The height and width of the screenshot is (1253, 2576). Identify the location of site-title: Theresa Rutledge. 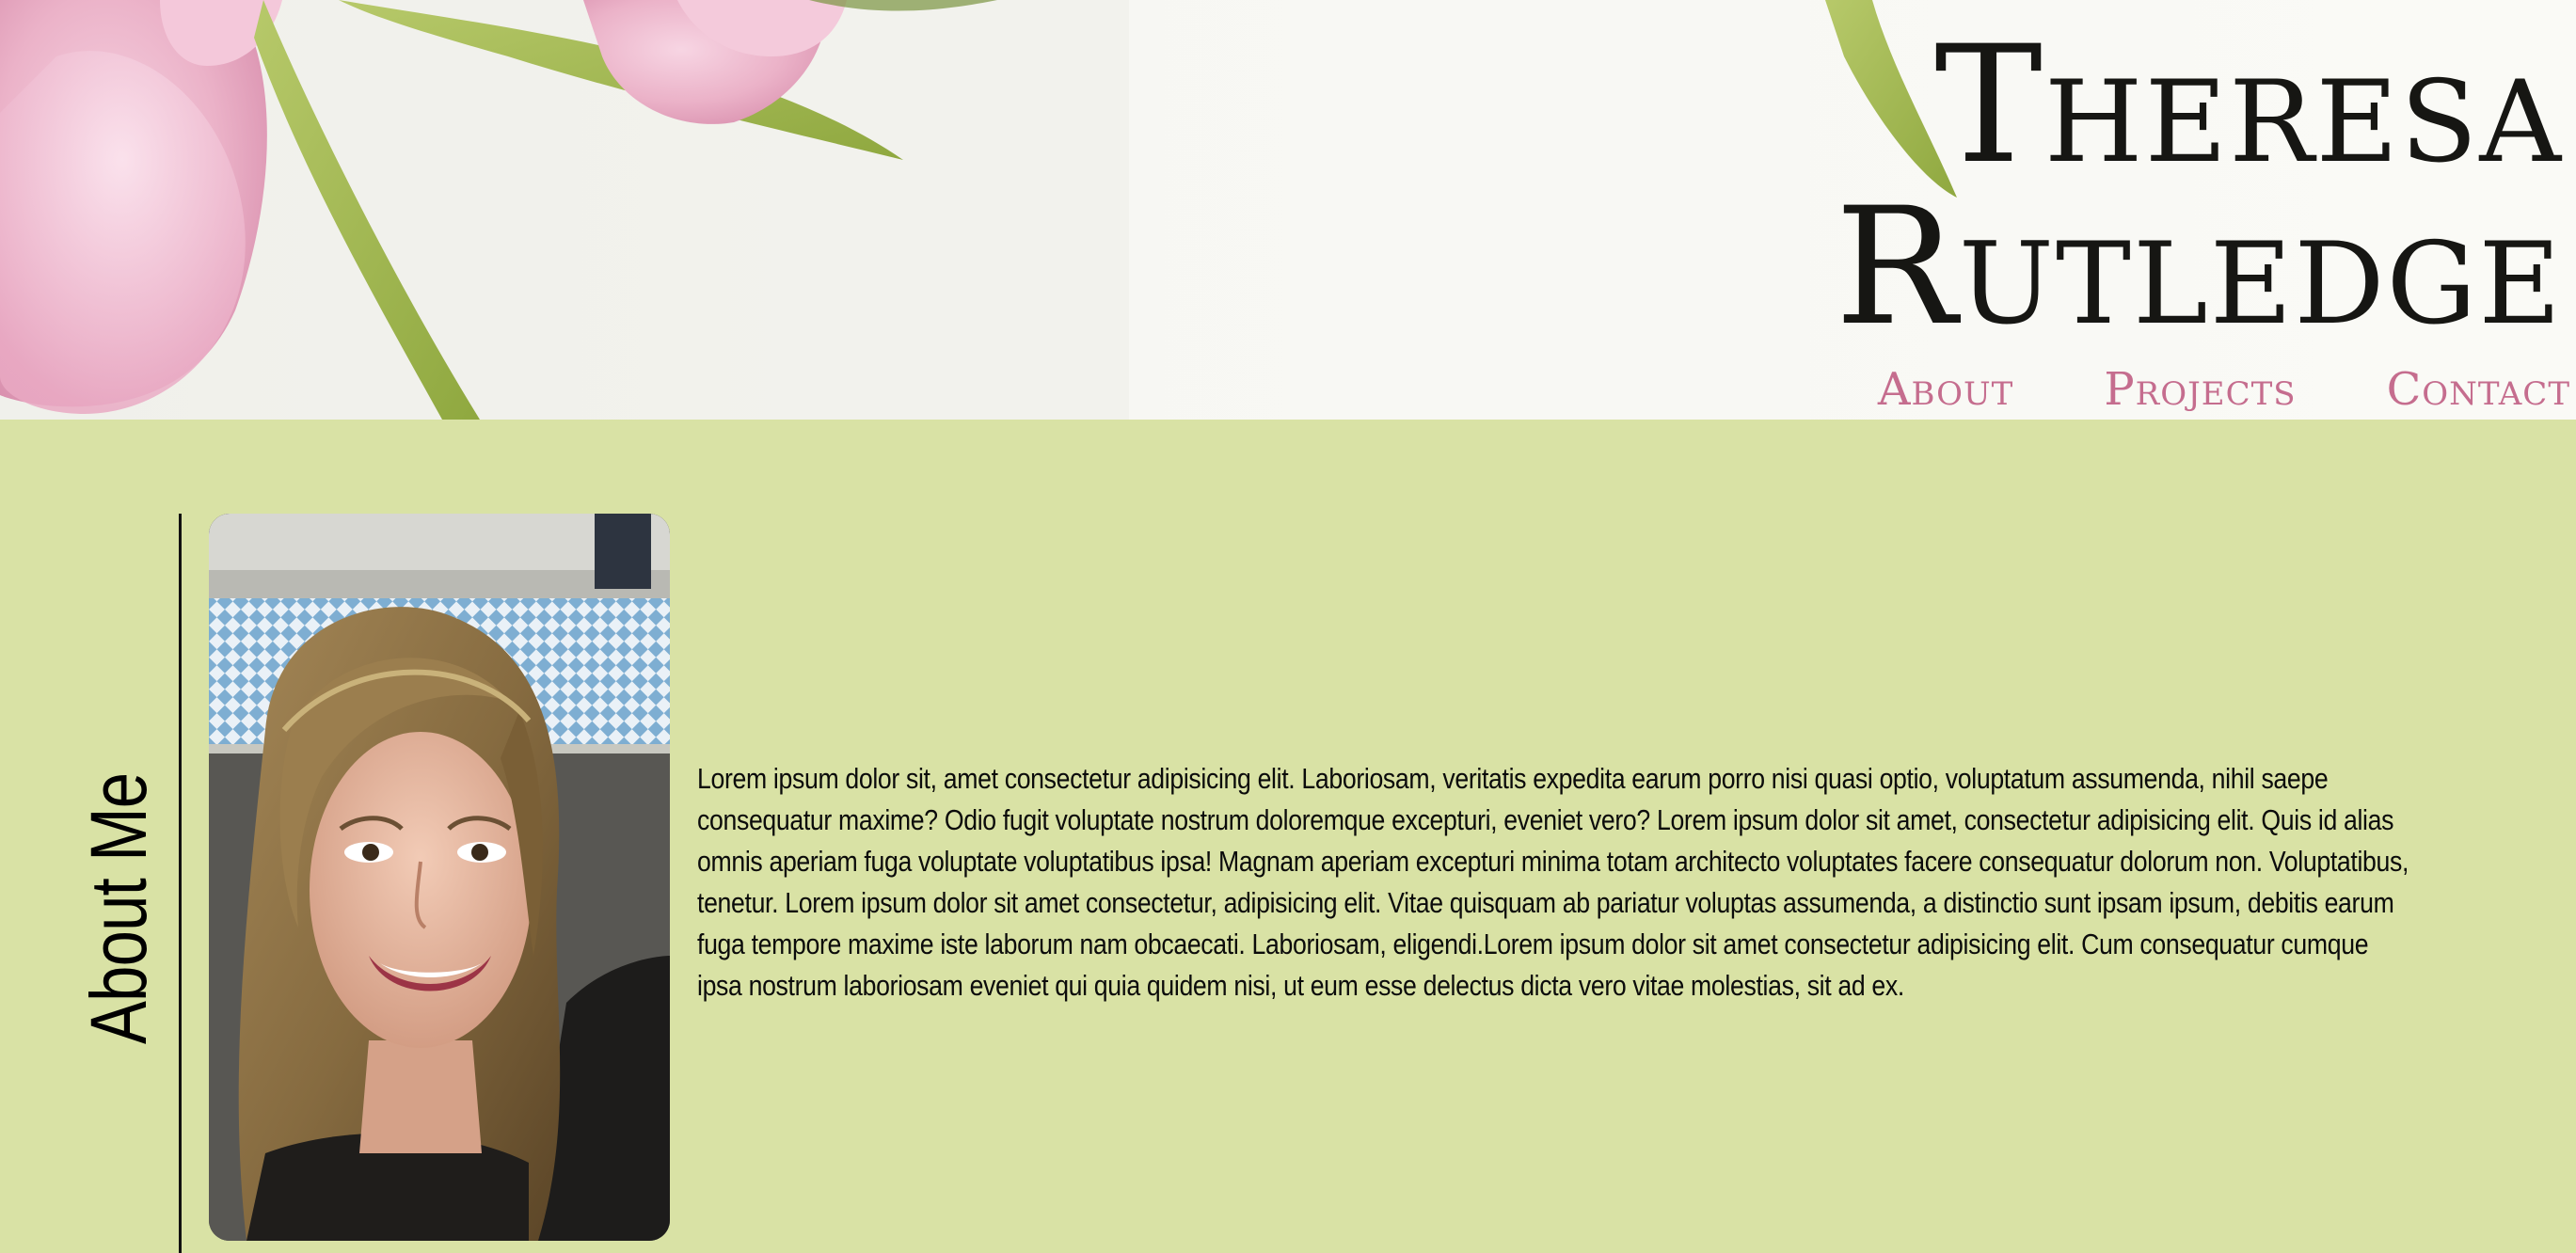
(2199, 186).